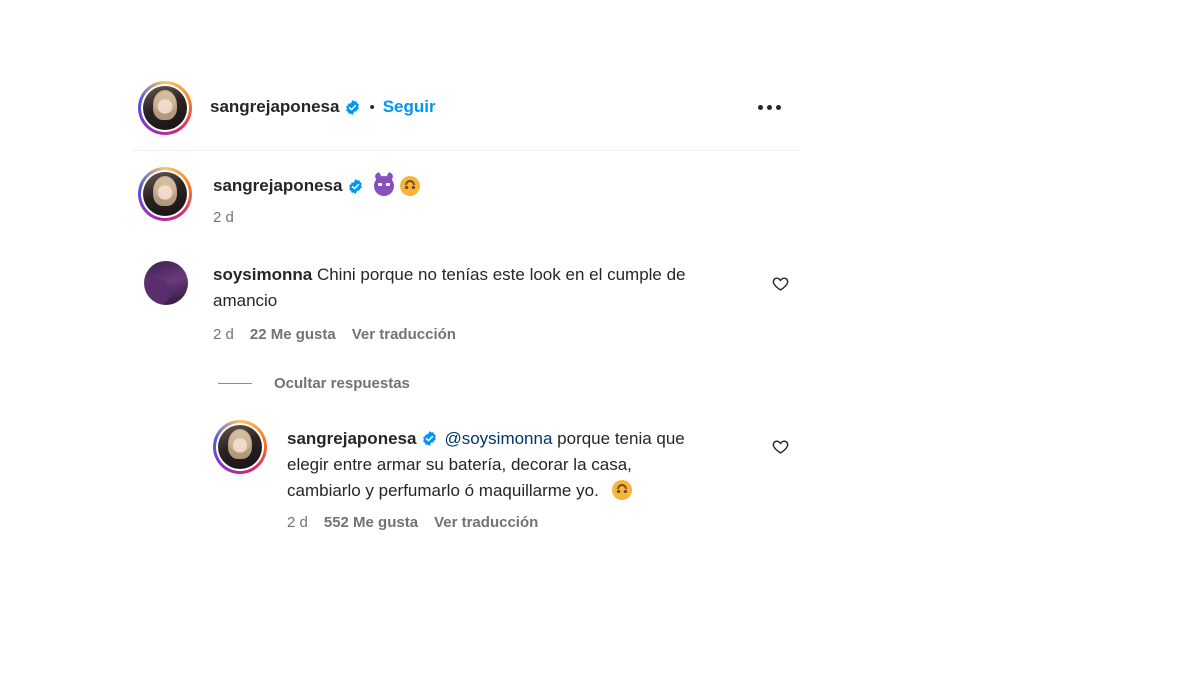  I want to click on caption-author-avatar, so click(165, 194).